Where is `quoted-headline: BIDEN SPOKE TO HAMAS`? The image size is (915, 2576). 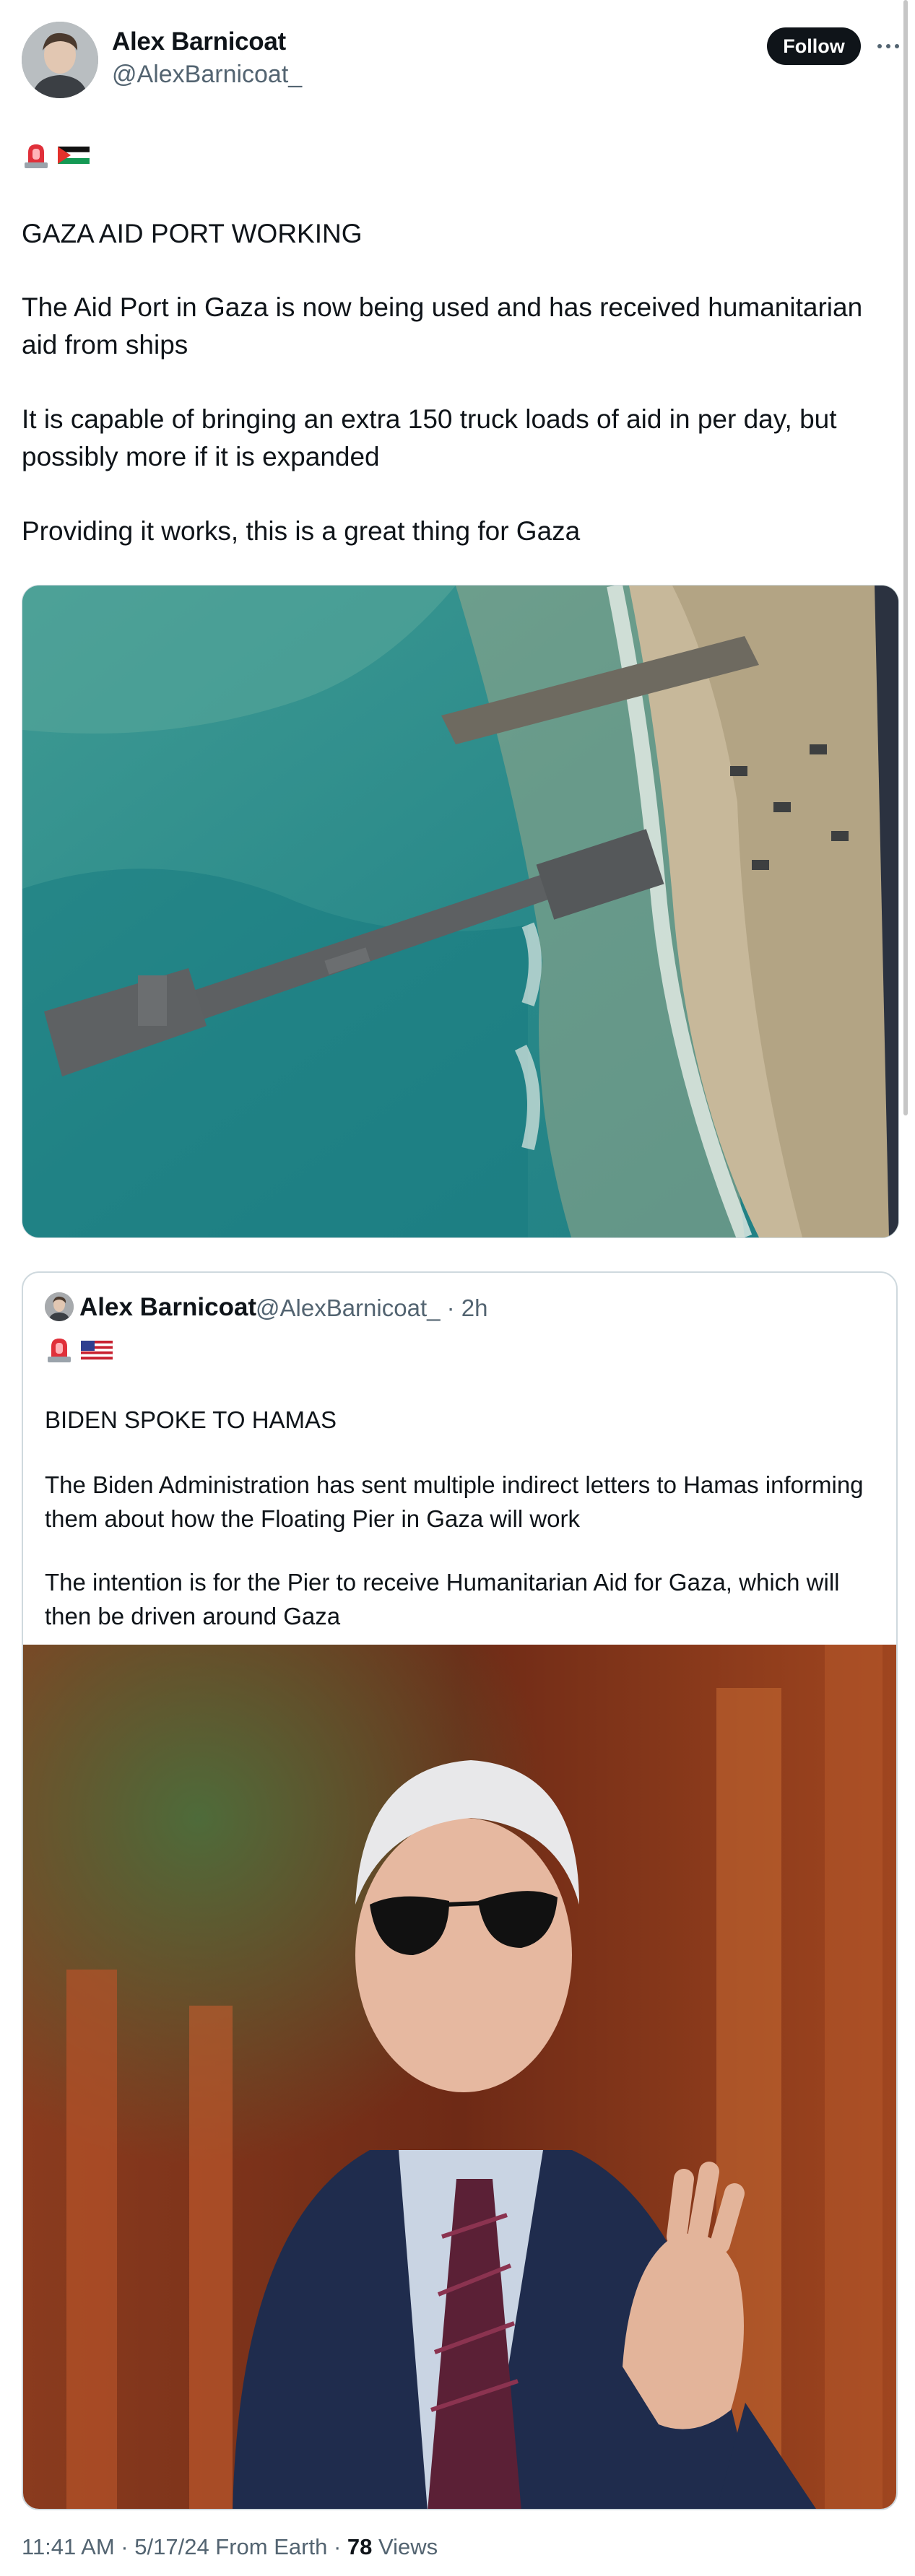 quoted-headline: BIDEN SPOKE TO HAMAS is located at coordinates (191, 1419).